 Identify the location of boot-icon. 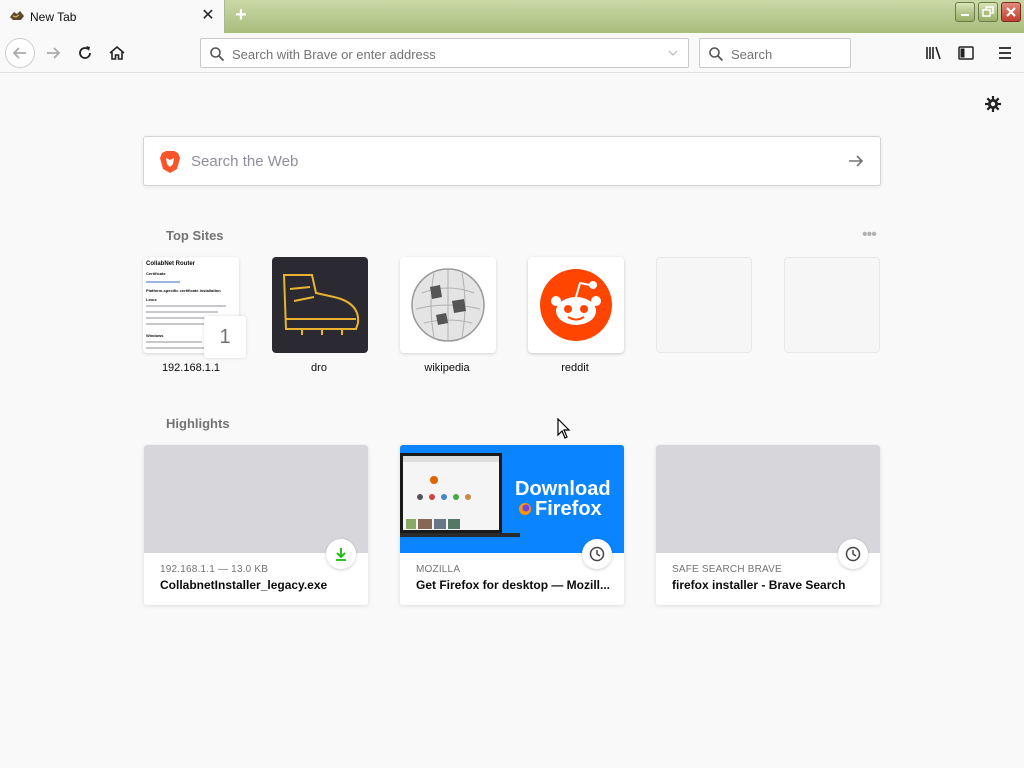
(321, 304).